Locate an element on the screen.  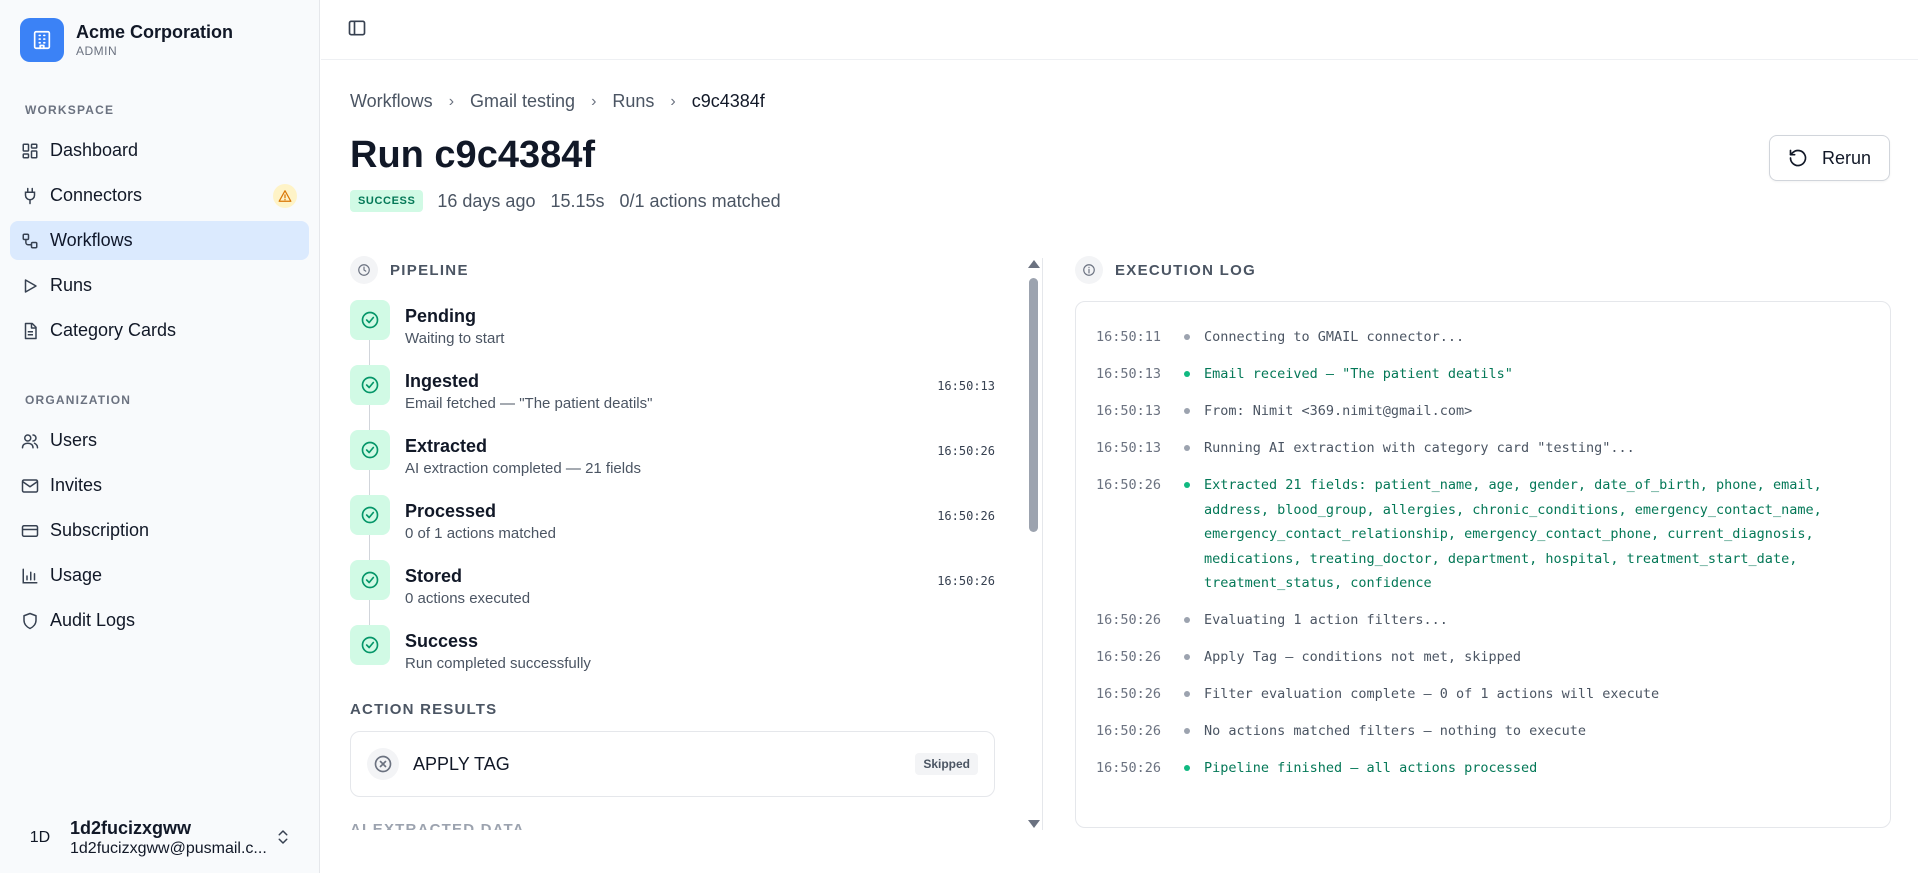
mail-icon is located at coordinates (30, 486).